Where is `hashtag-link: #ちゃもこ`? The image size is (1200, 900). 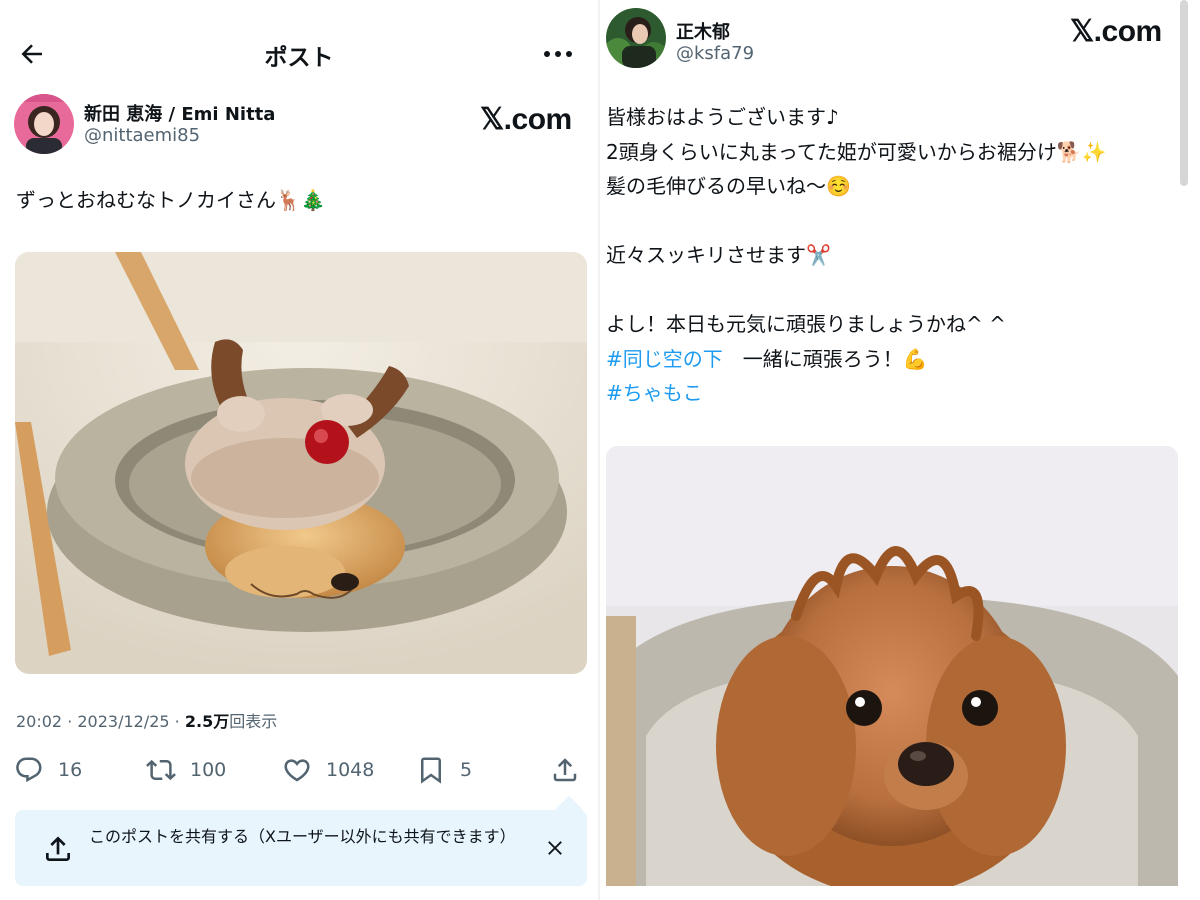 hashtag-link: #ちゃもこ is located at coordinates (654, 393).